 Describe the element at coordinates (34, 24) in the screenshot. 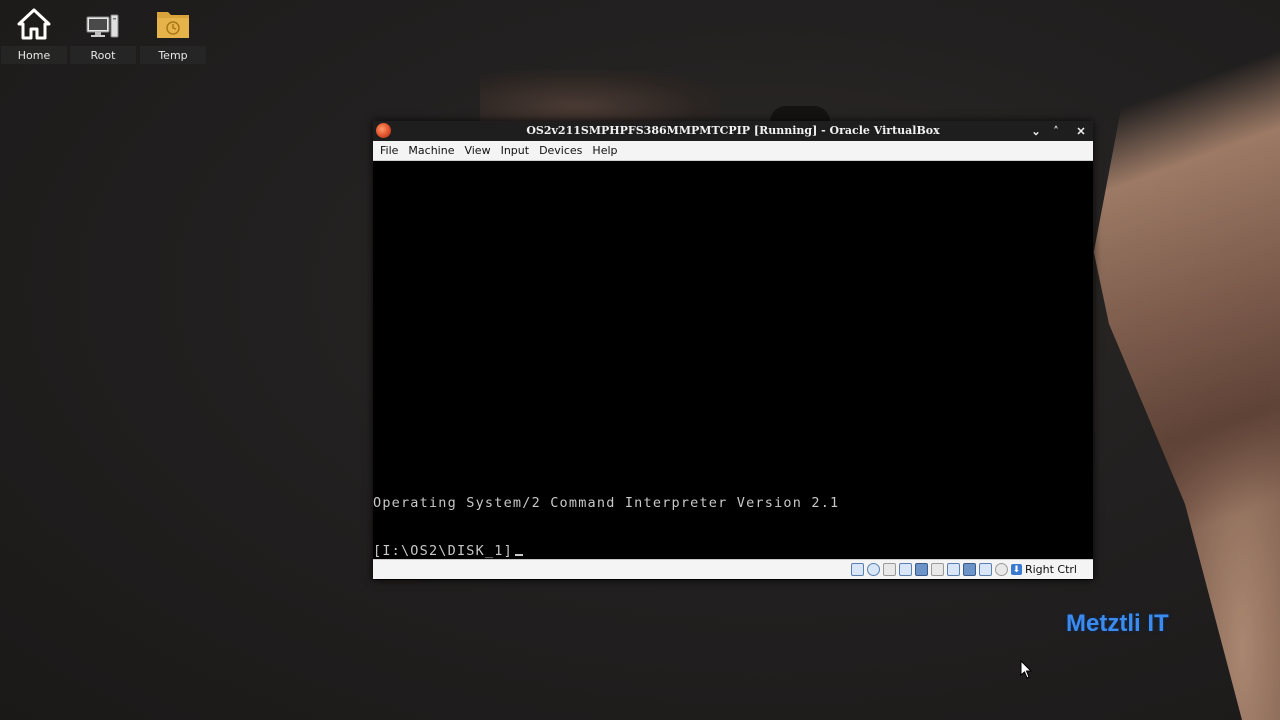

I see `home-icon` at that location.